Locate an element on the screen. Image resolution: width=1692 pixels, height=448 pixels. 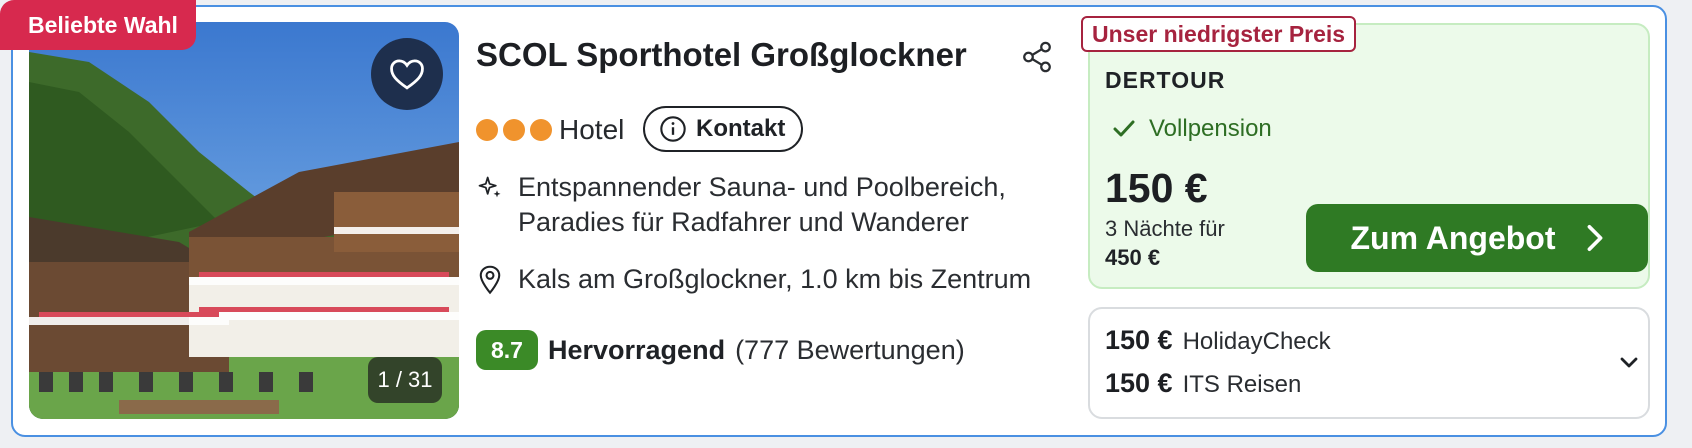
offer-price: 150 € is located at coordinates (1156, 188).